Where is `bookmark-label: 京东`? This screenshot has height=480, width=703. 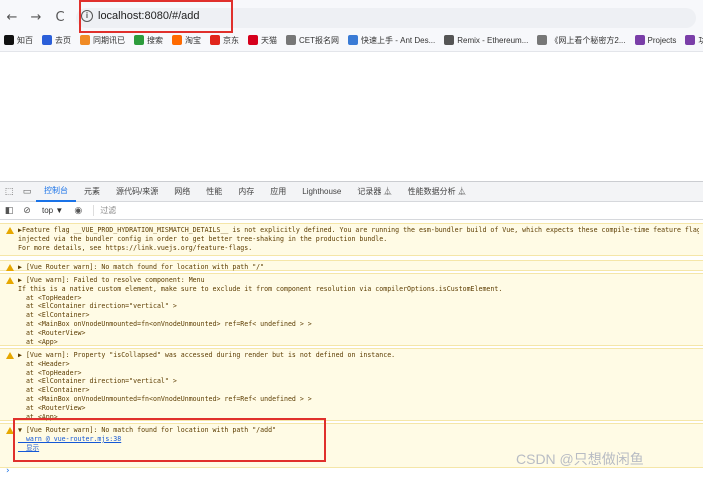
bookmark-label: 京东 is located at coordinates (231, 40).